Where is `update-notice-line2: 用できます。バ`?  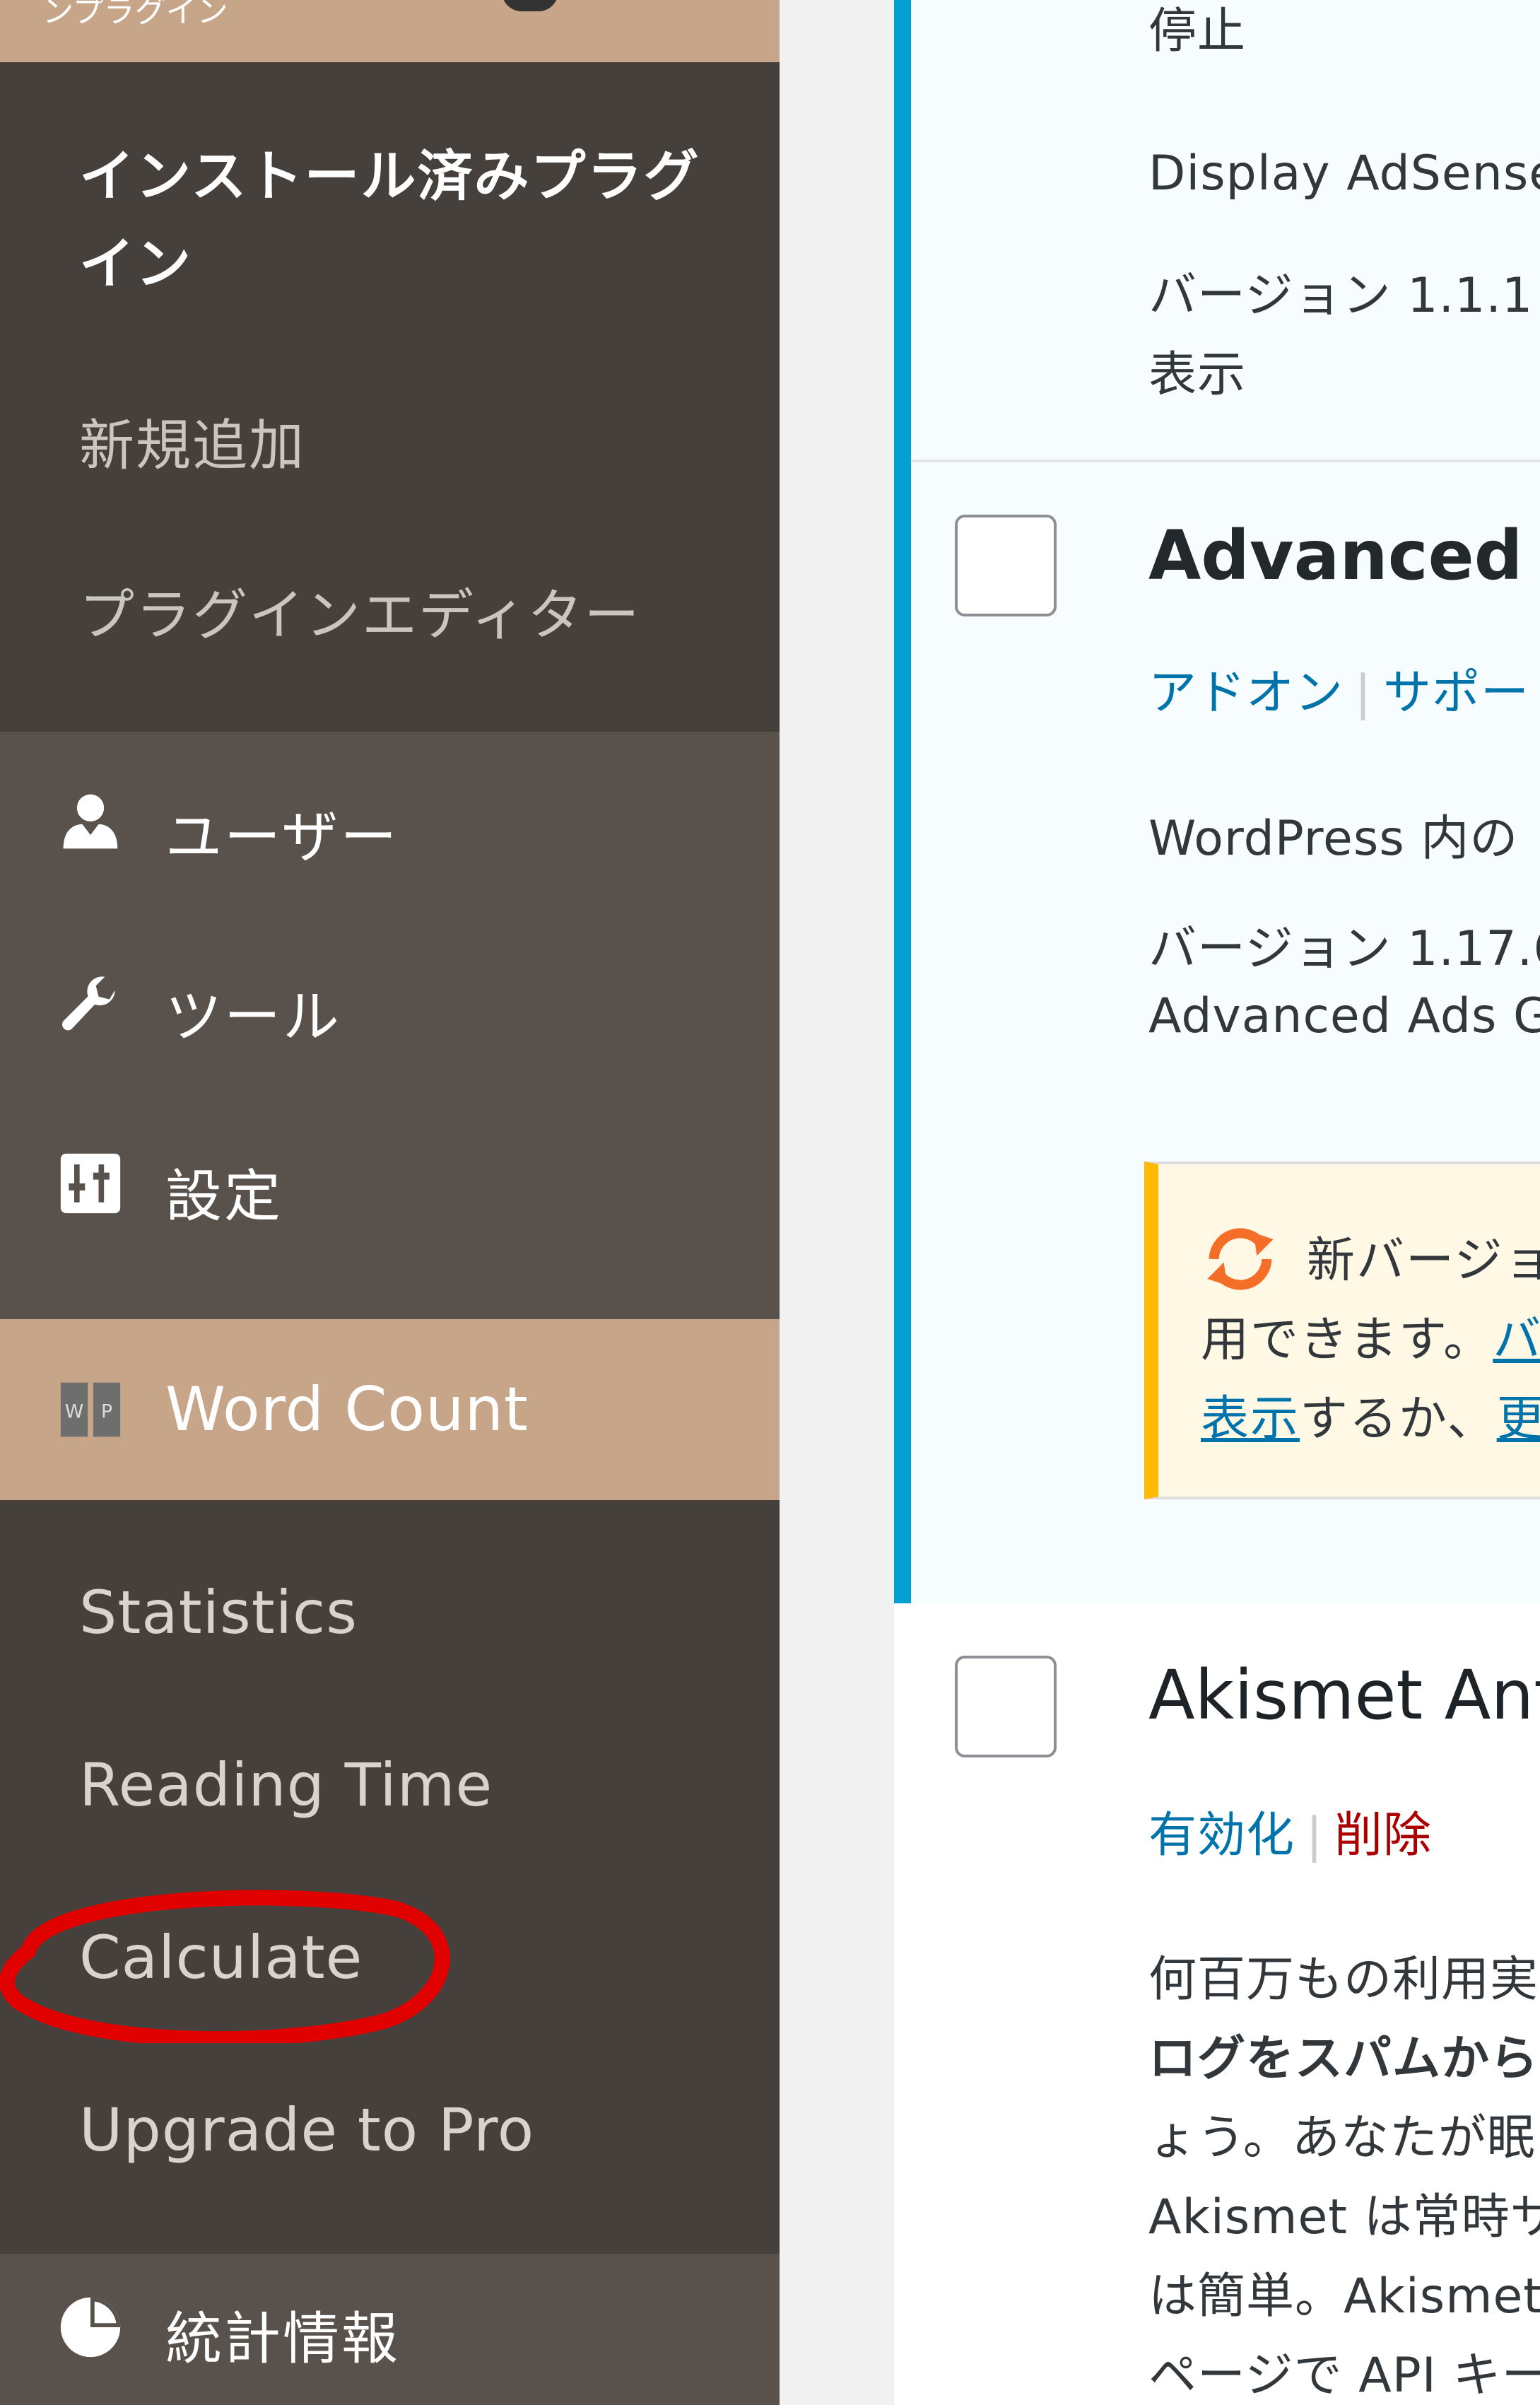
update-notice-line2: 用できます。バ is located at coordinates (1370, 1335).